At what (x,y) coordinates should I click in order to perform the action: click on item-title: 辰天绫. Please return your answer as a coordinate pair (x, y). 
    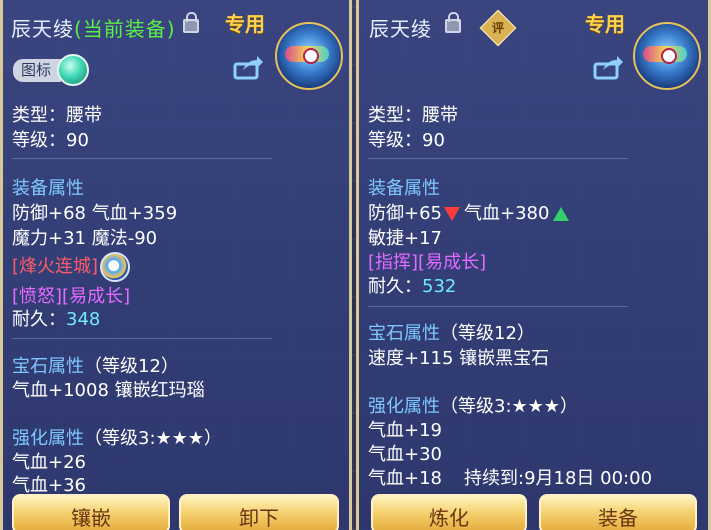
    Looking at the image, I should click on (400, 27).